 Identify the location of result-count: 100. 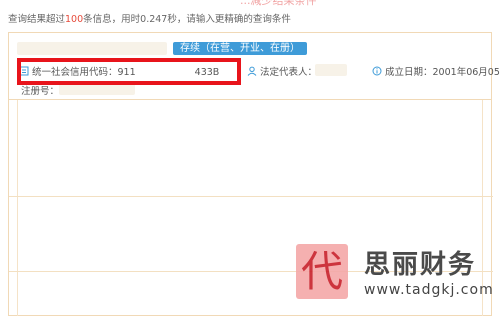
(74, 19).